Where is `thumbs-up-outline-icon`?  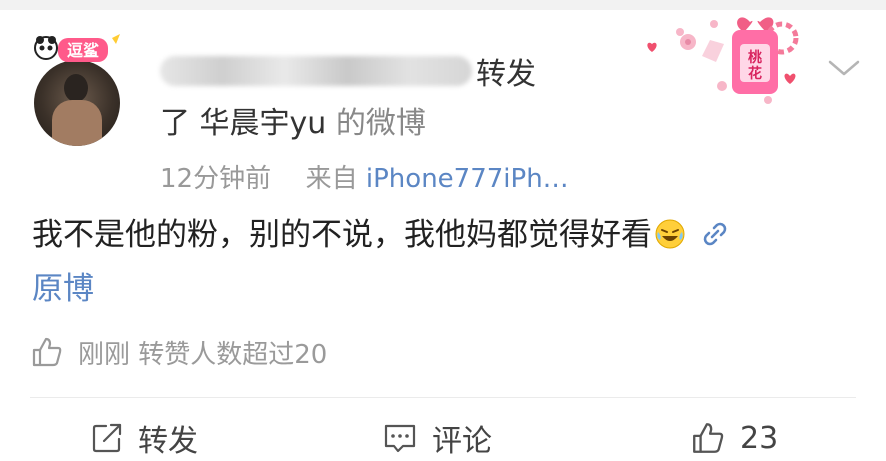
thumbs-up-outline-icon is located at coordinates (47, 352).